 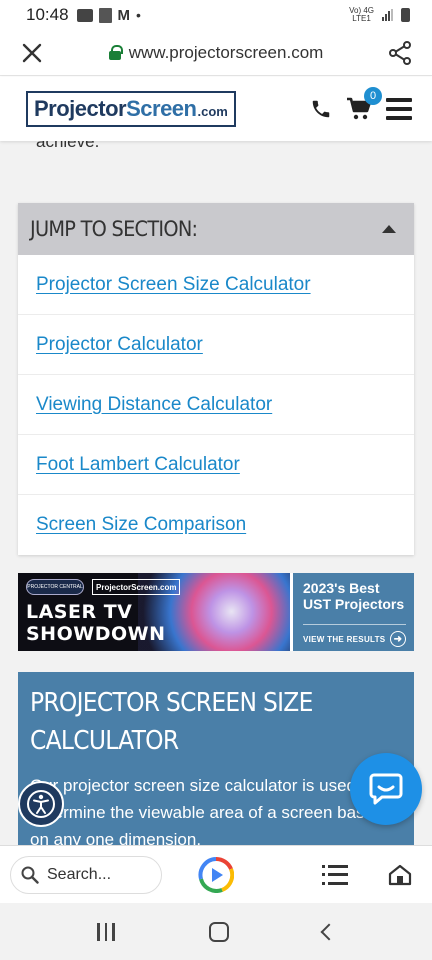 I want to click on lock-icon, so click(x=115, y=52).